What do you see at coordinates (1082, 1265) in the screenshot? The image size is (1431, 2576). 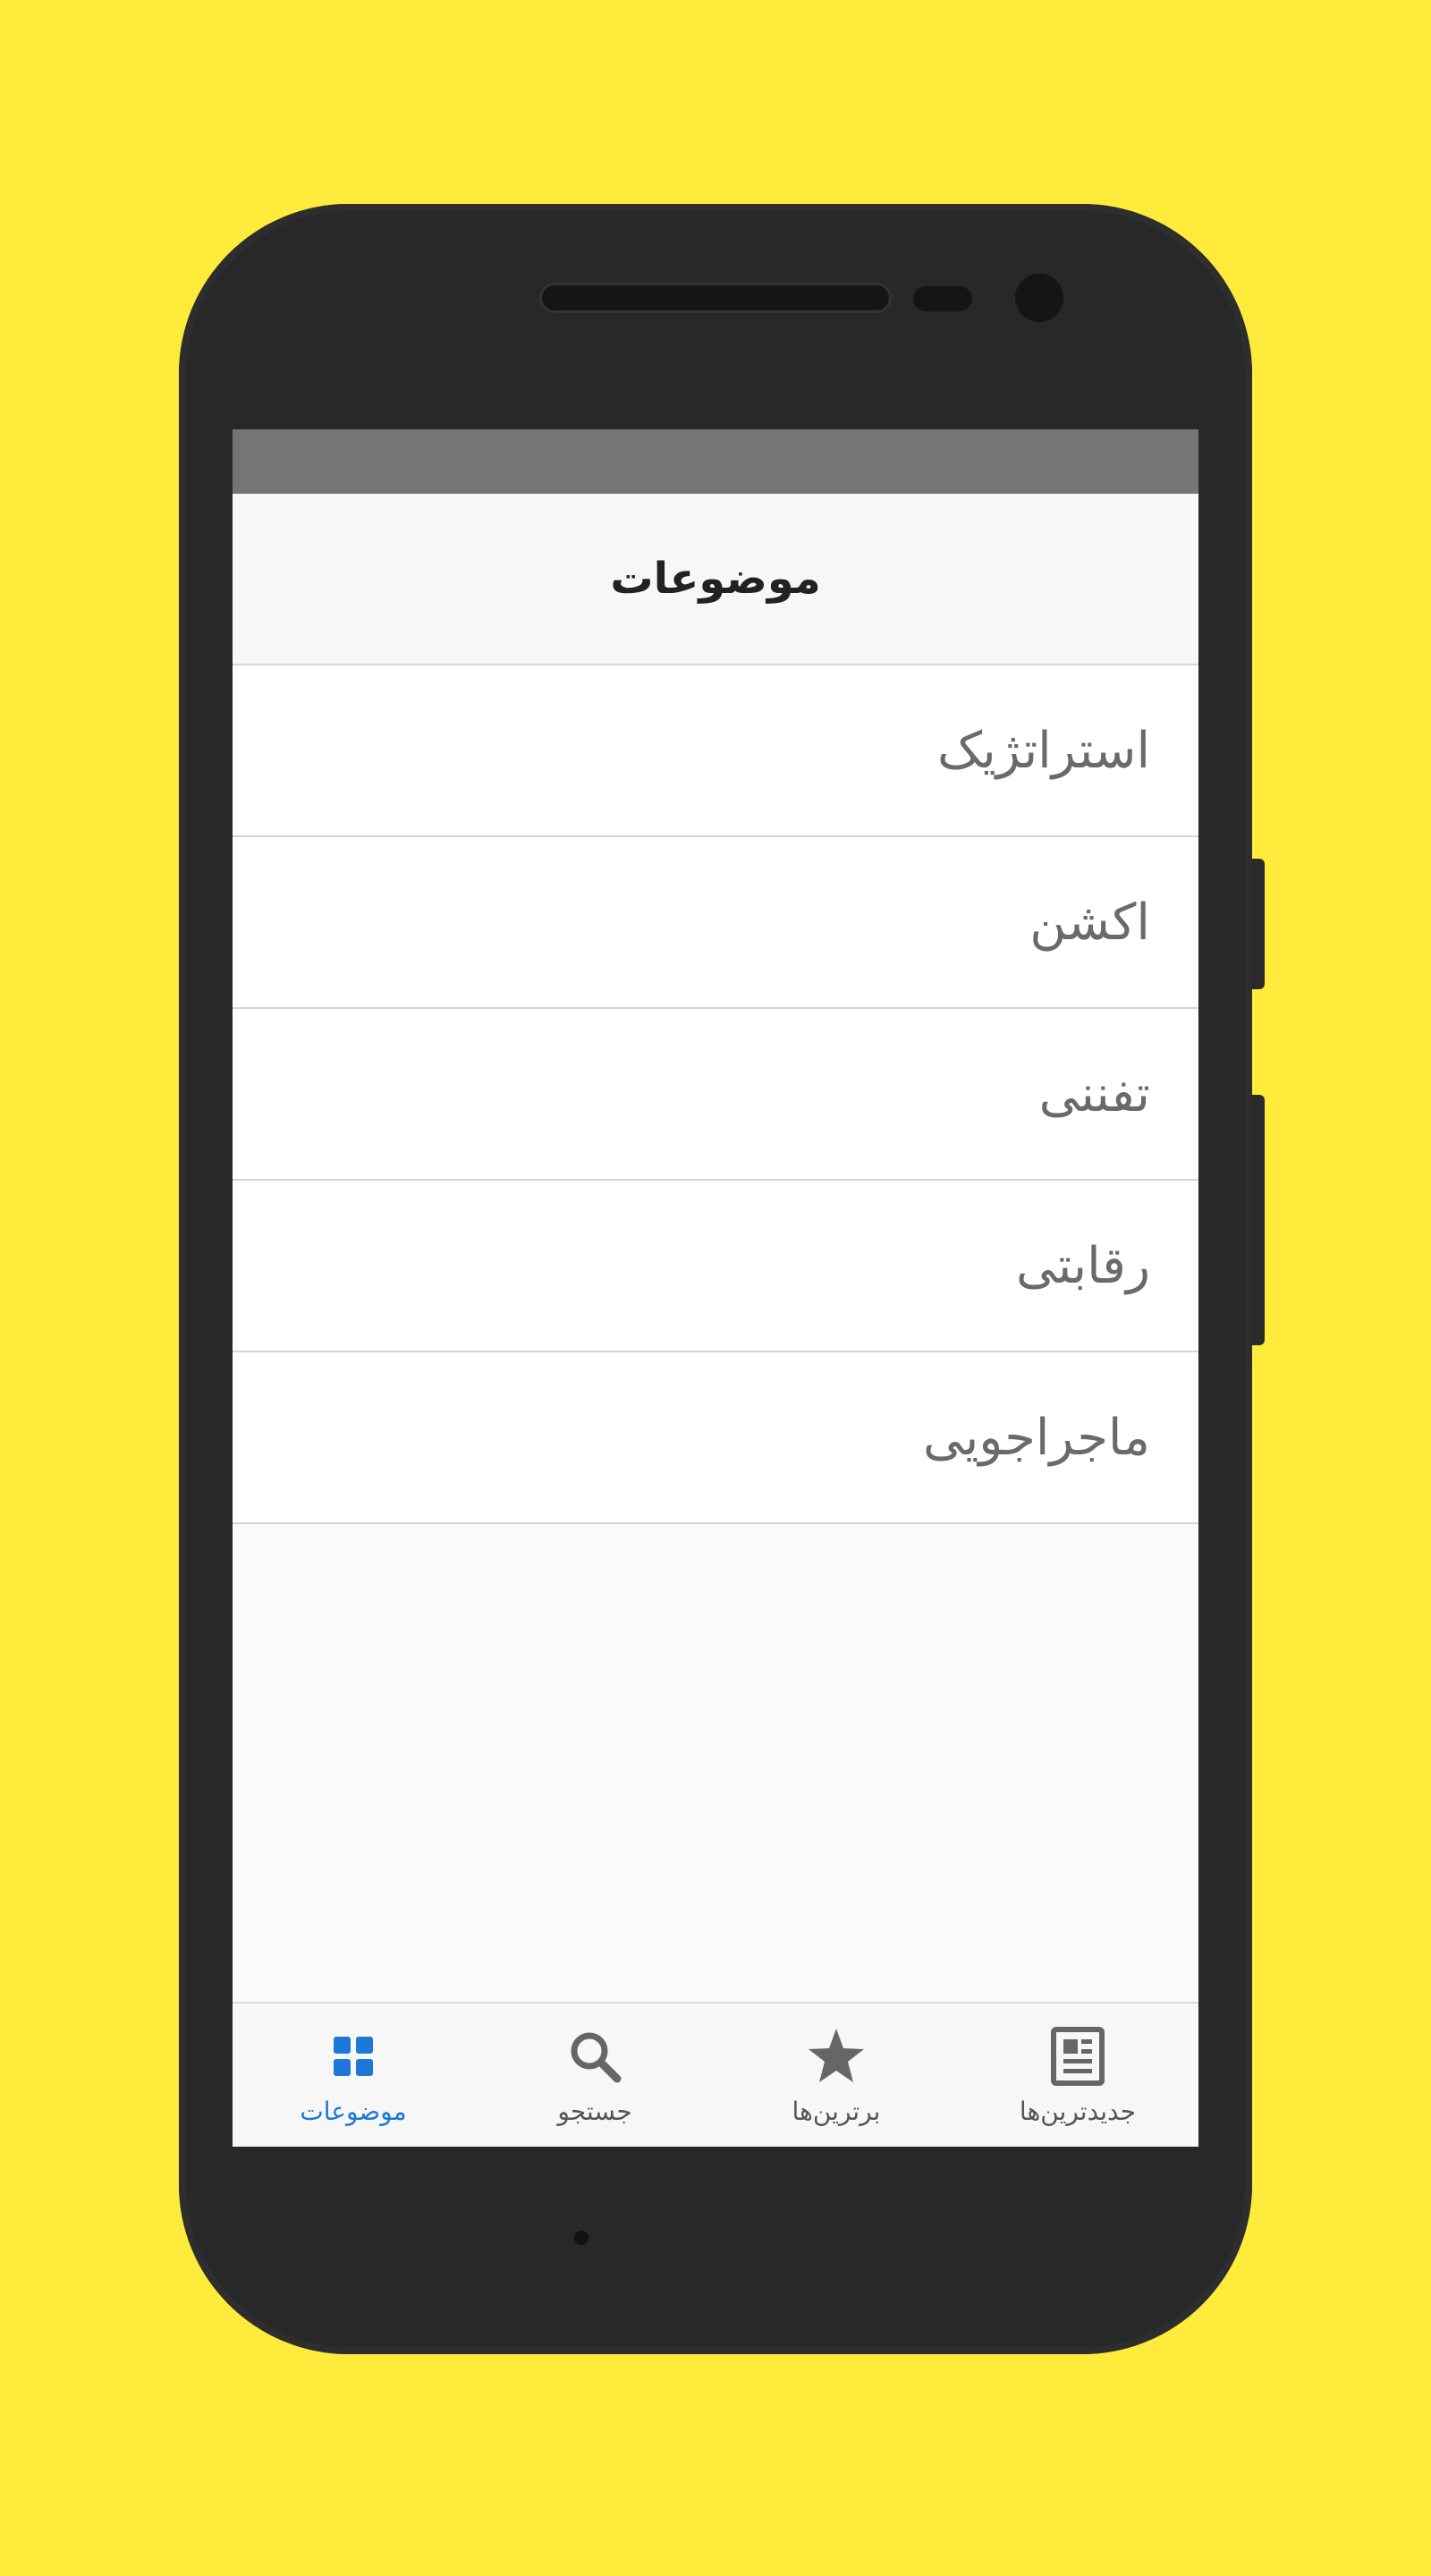 I see `category-label: رقابتی` at bounding box center [1082, 1265].